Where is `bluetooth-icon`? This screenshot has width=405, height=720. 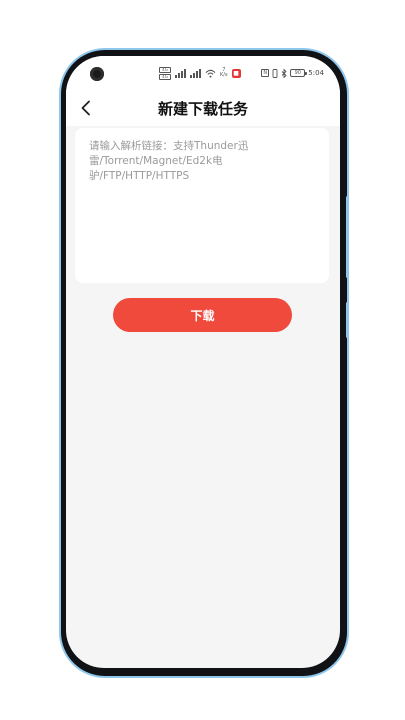 bluetooth-icon is located at coordinates (284, 73).